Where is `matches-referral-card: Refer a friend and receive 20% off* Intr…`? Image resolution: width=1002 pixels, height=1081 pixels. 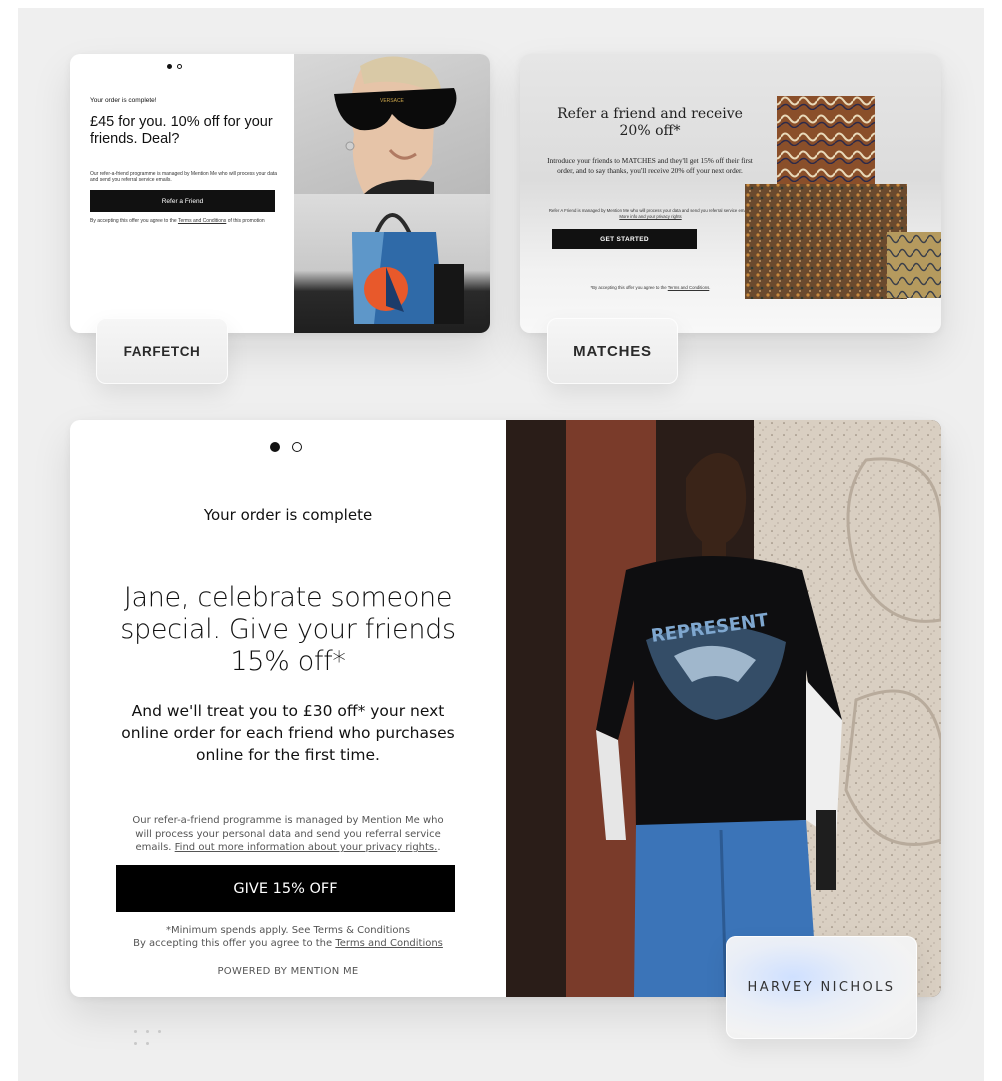
matches-referral-card: Refer a friend and receive 20% off* Intr… is located at coordinates (730, 193).